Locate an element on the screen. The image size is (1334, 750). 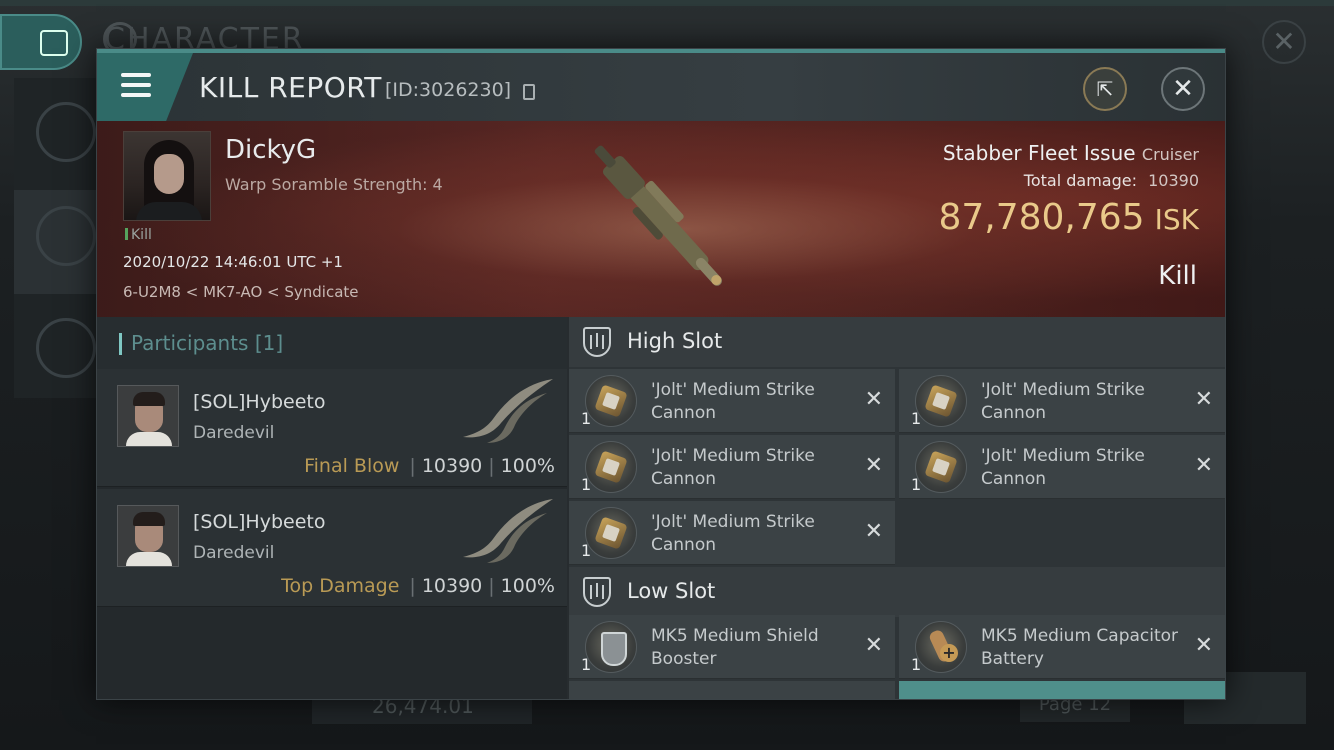
participants-accent-bar is located at coordinates (120, 344).